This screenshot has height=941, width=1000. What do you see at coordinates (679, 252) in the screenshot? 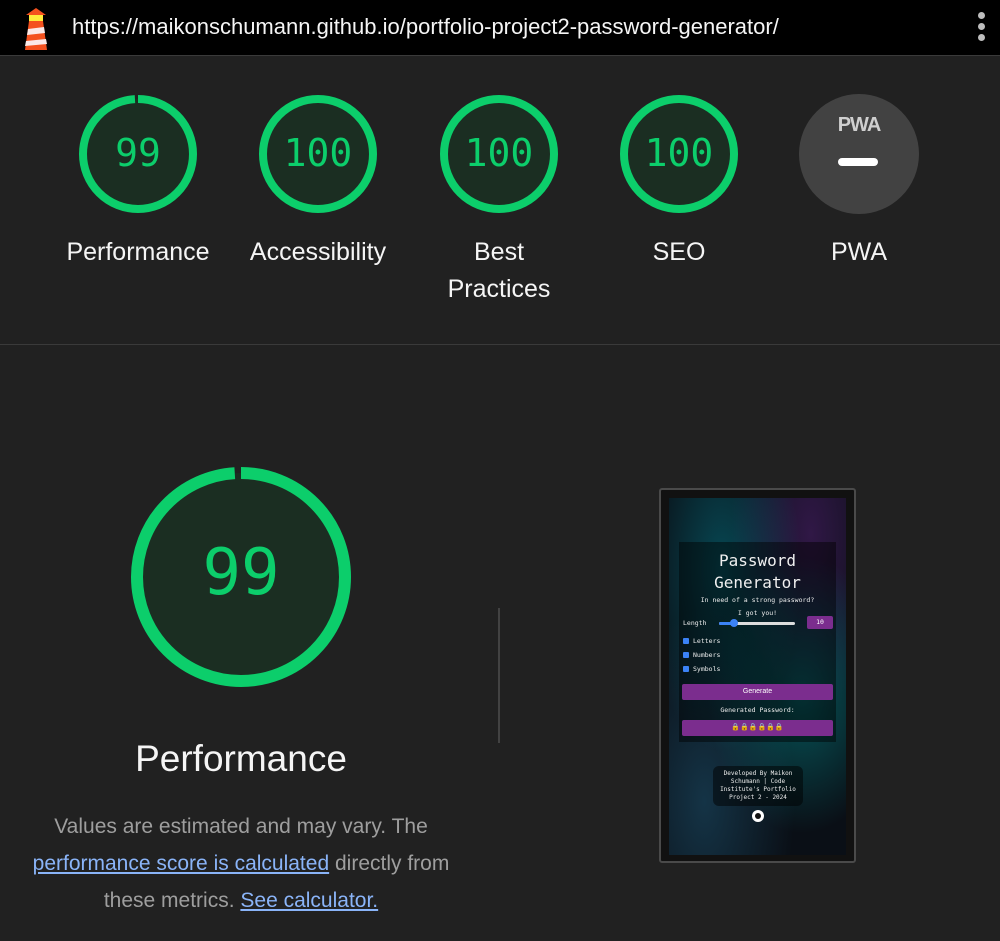
I see `gauge-label: SEO` at bounding box center [679, 252].